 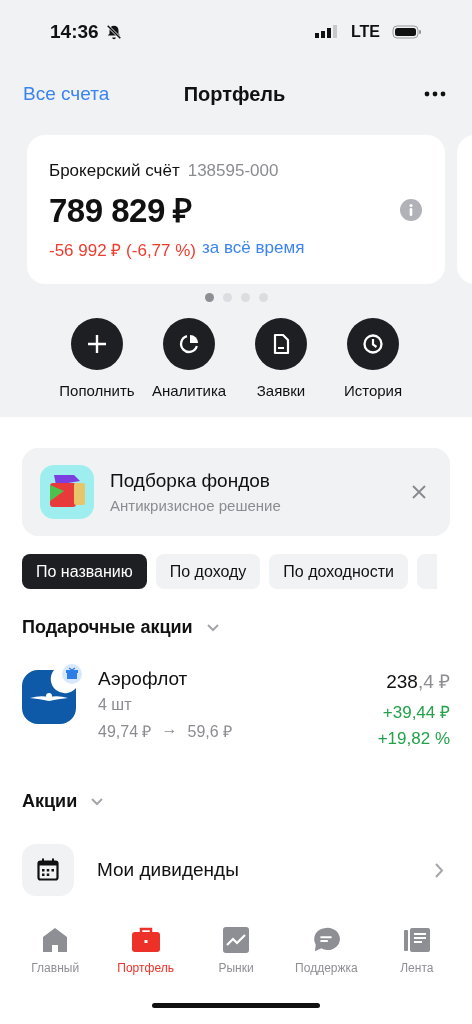 I want to click on muted-bell-icon, so click(x=113, y=32).